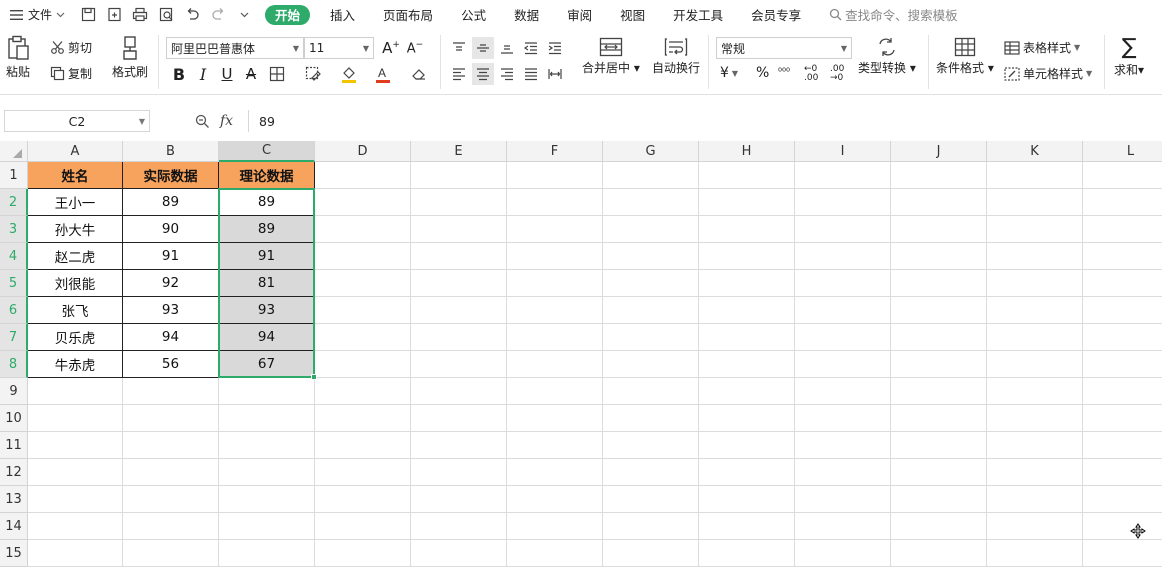 The height and width of the screenshot is (578, 1162). I want to click on cell-d15, so click(363, 553).